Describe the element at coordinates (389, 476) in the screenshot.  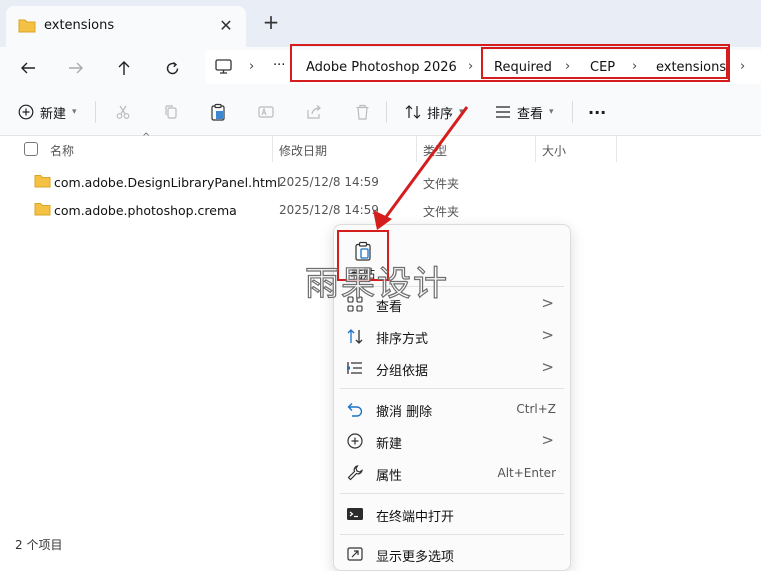
I see `menu-item-label: 属性` at that location.